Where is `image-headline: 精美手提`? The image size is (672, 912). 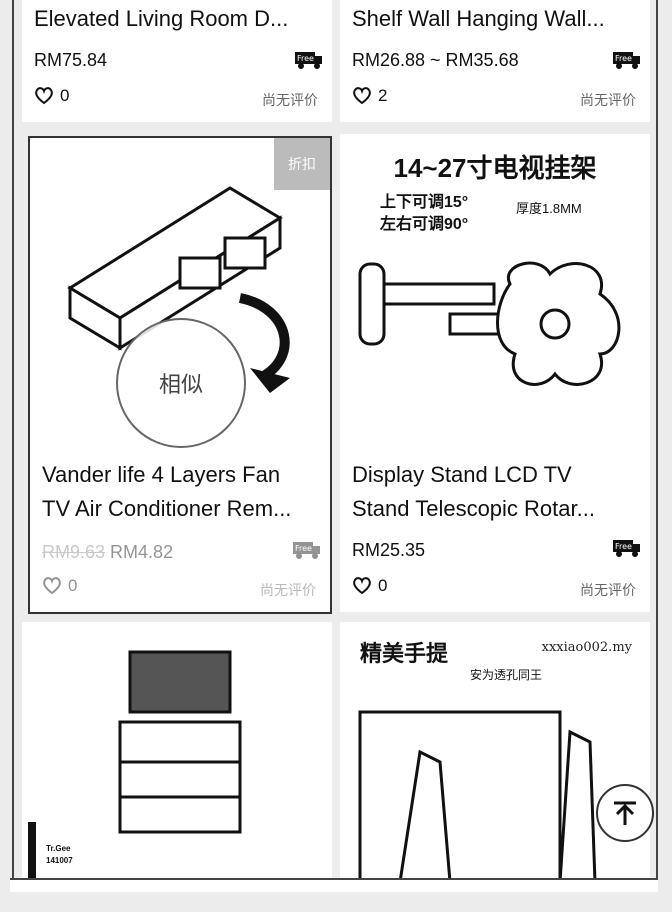
image-headline: 精美手提 is located at coordinates (404, 653).